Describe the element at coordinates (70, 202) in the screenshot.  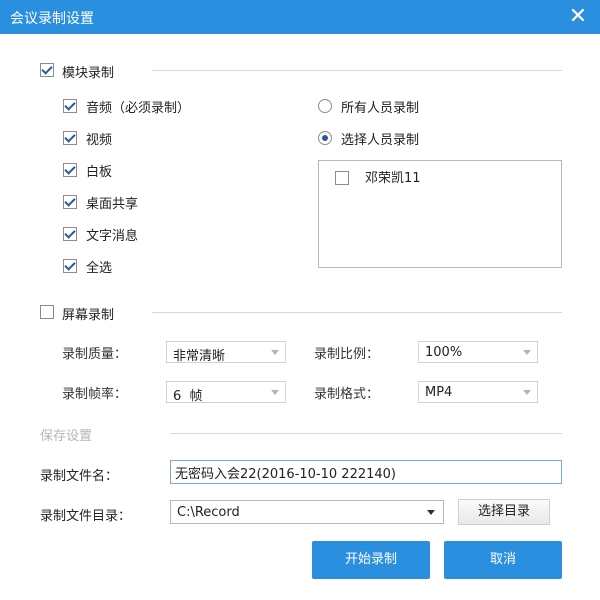
I see `desktop-share-checkbox` at that location.